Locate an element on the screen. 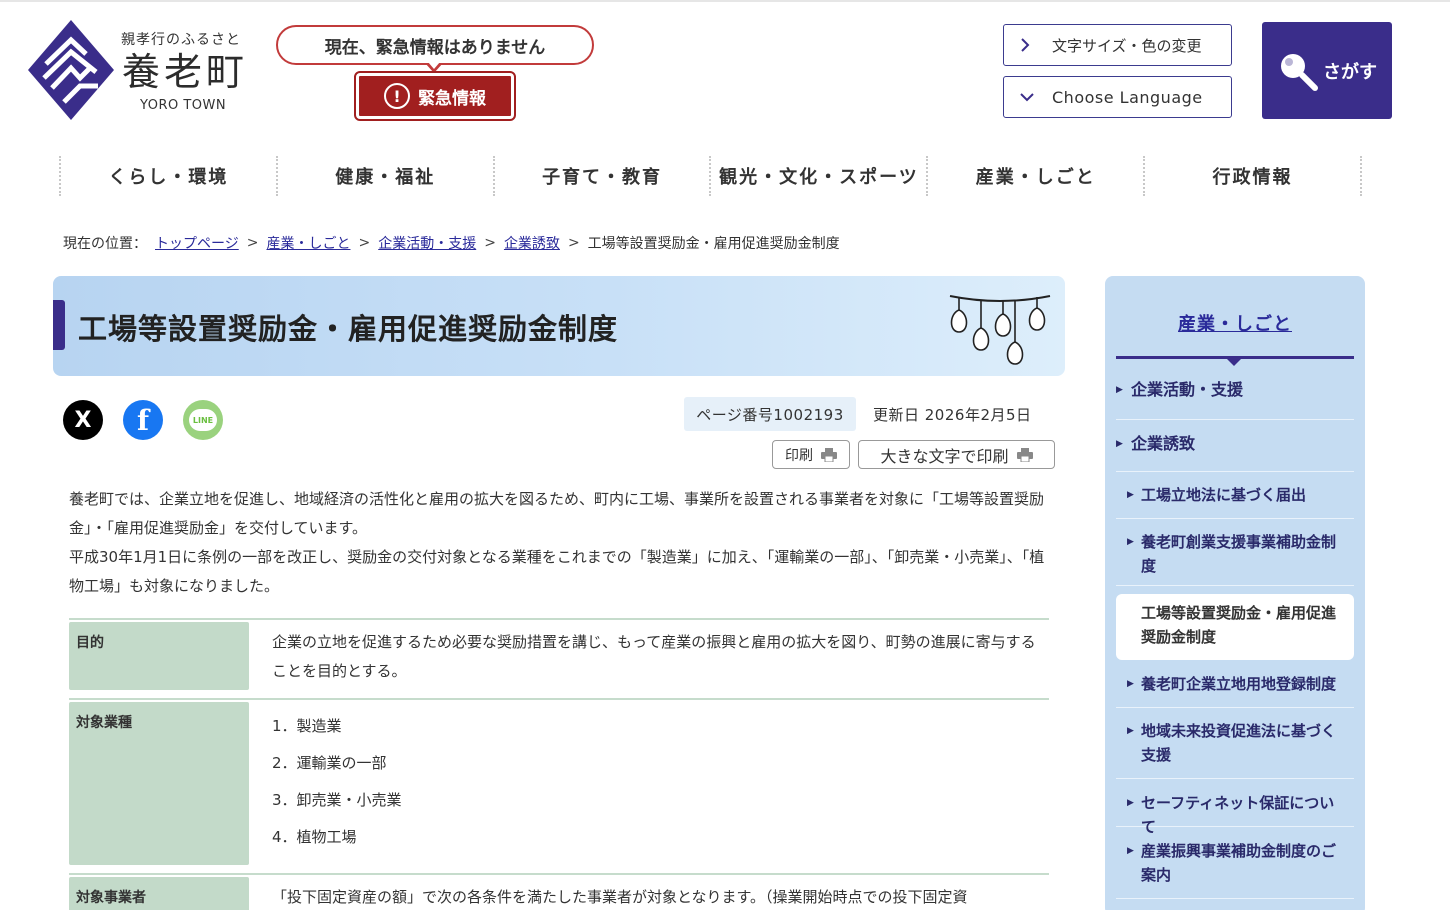  font-size-color-button: 文字サイズ・色の変更 is located at coordinates (1117, 45).